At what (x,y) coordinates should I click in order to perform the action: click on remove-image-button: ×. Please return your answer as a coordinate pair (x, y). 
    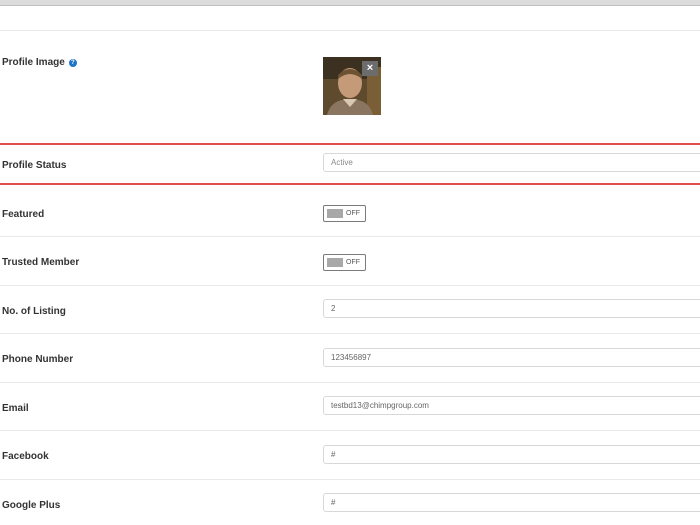
    Looking at the image, I should click on (370, 68).